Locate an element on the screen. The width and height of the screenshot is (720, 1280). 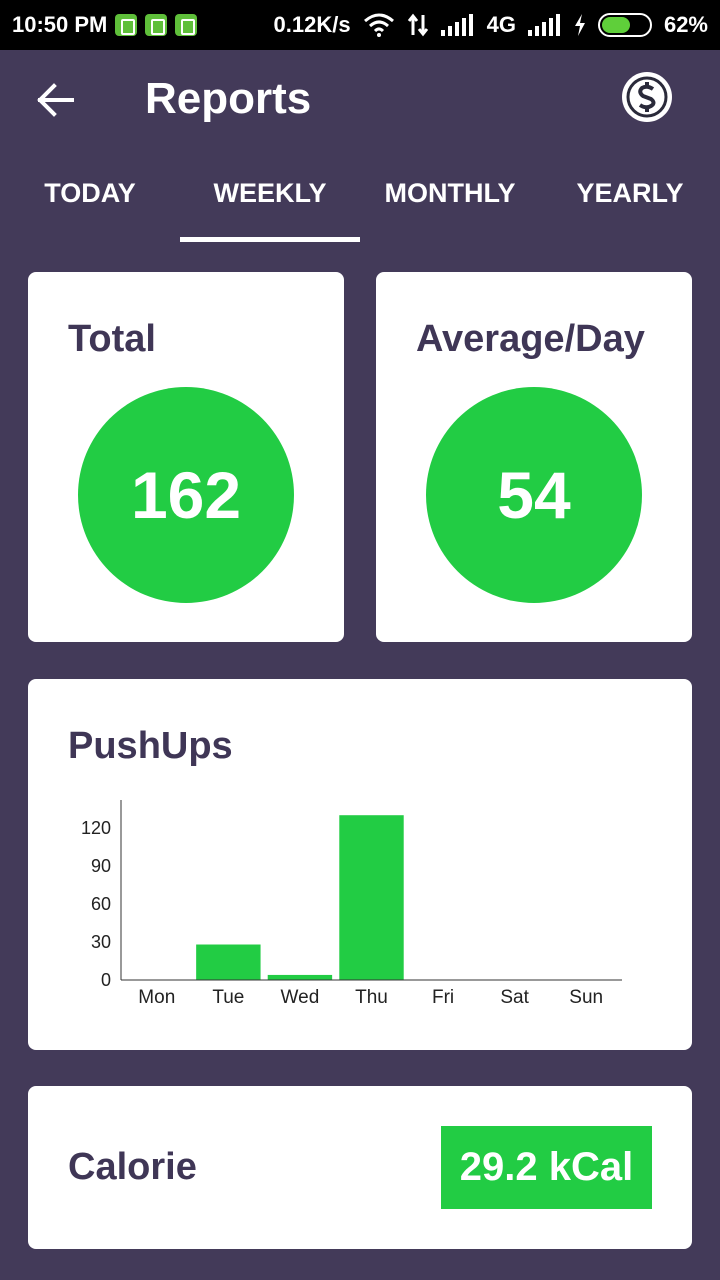
average-card: Average/Day 54 is located at coordinates (534, 457).